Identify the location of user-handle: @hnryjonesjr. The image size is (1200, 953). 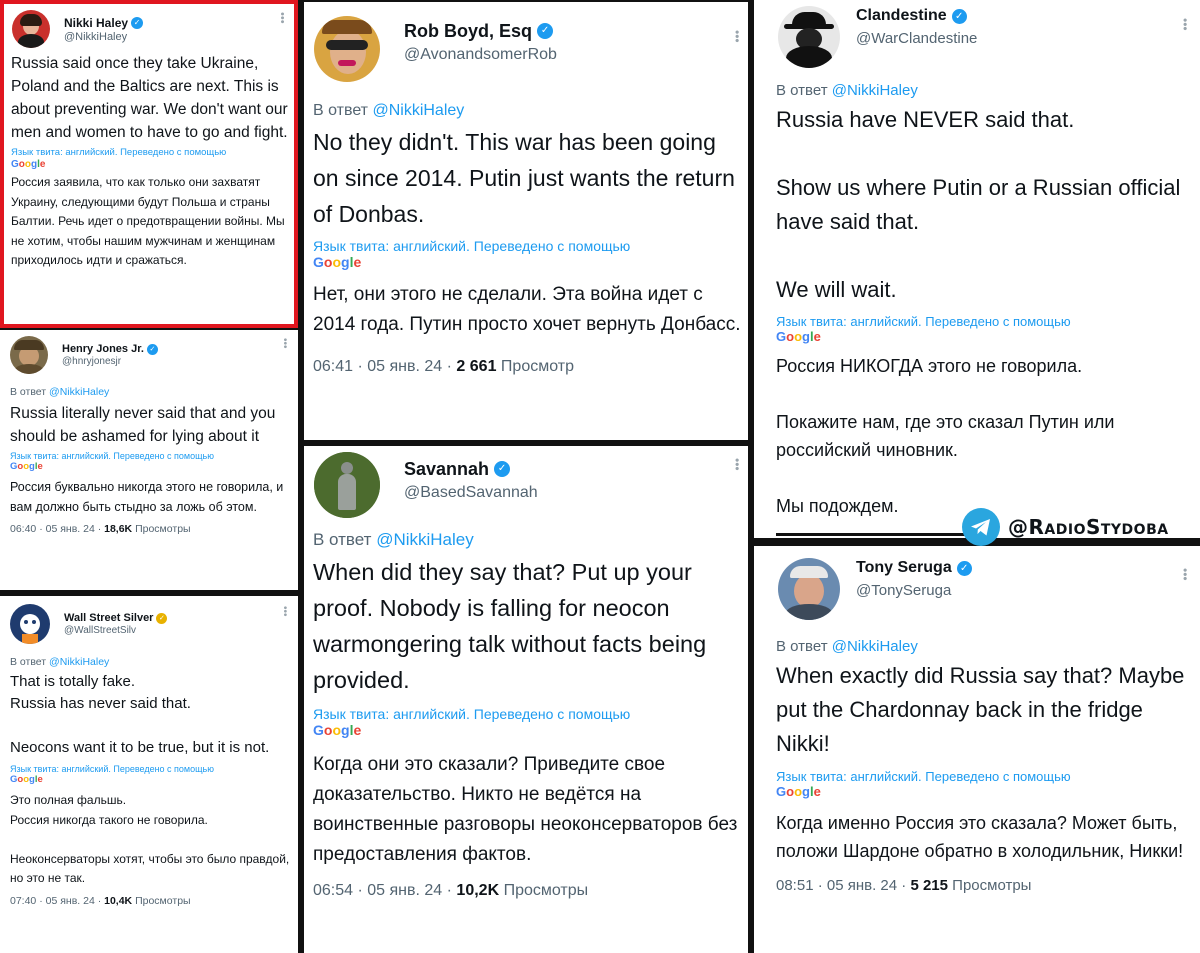
(110, 361).